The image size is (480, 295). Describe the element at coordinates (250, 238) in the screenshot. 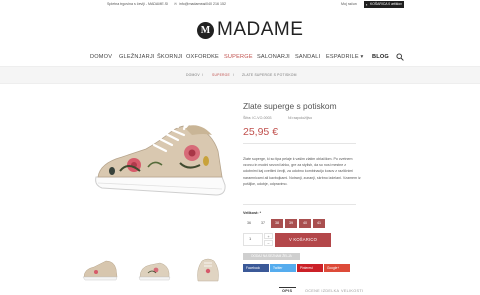

I see `quantity-value: 1` at that location.